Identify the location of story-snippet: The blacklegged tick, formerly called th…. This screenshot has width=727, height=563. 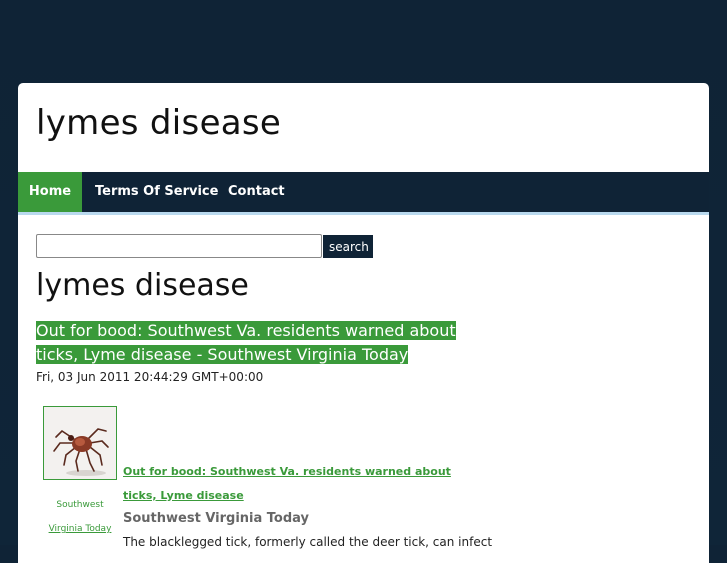
(308, 542).